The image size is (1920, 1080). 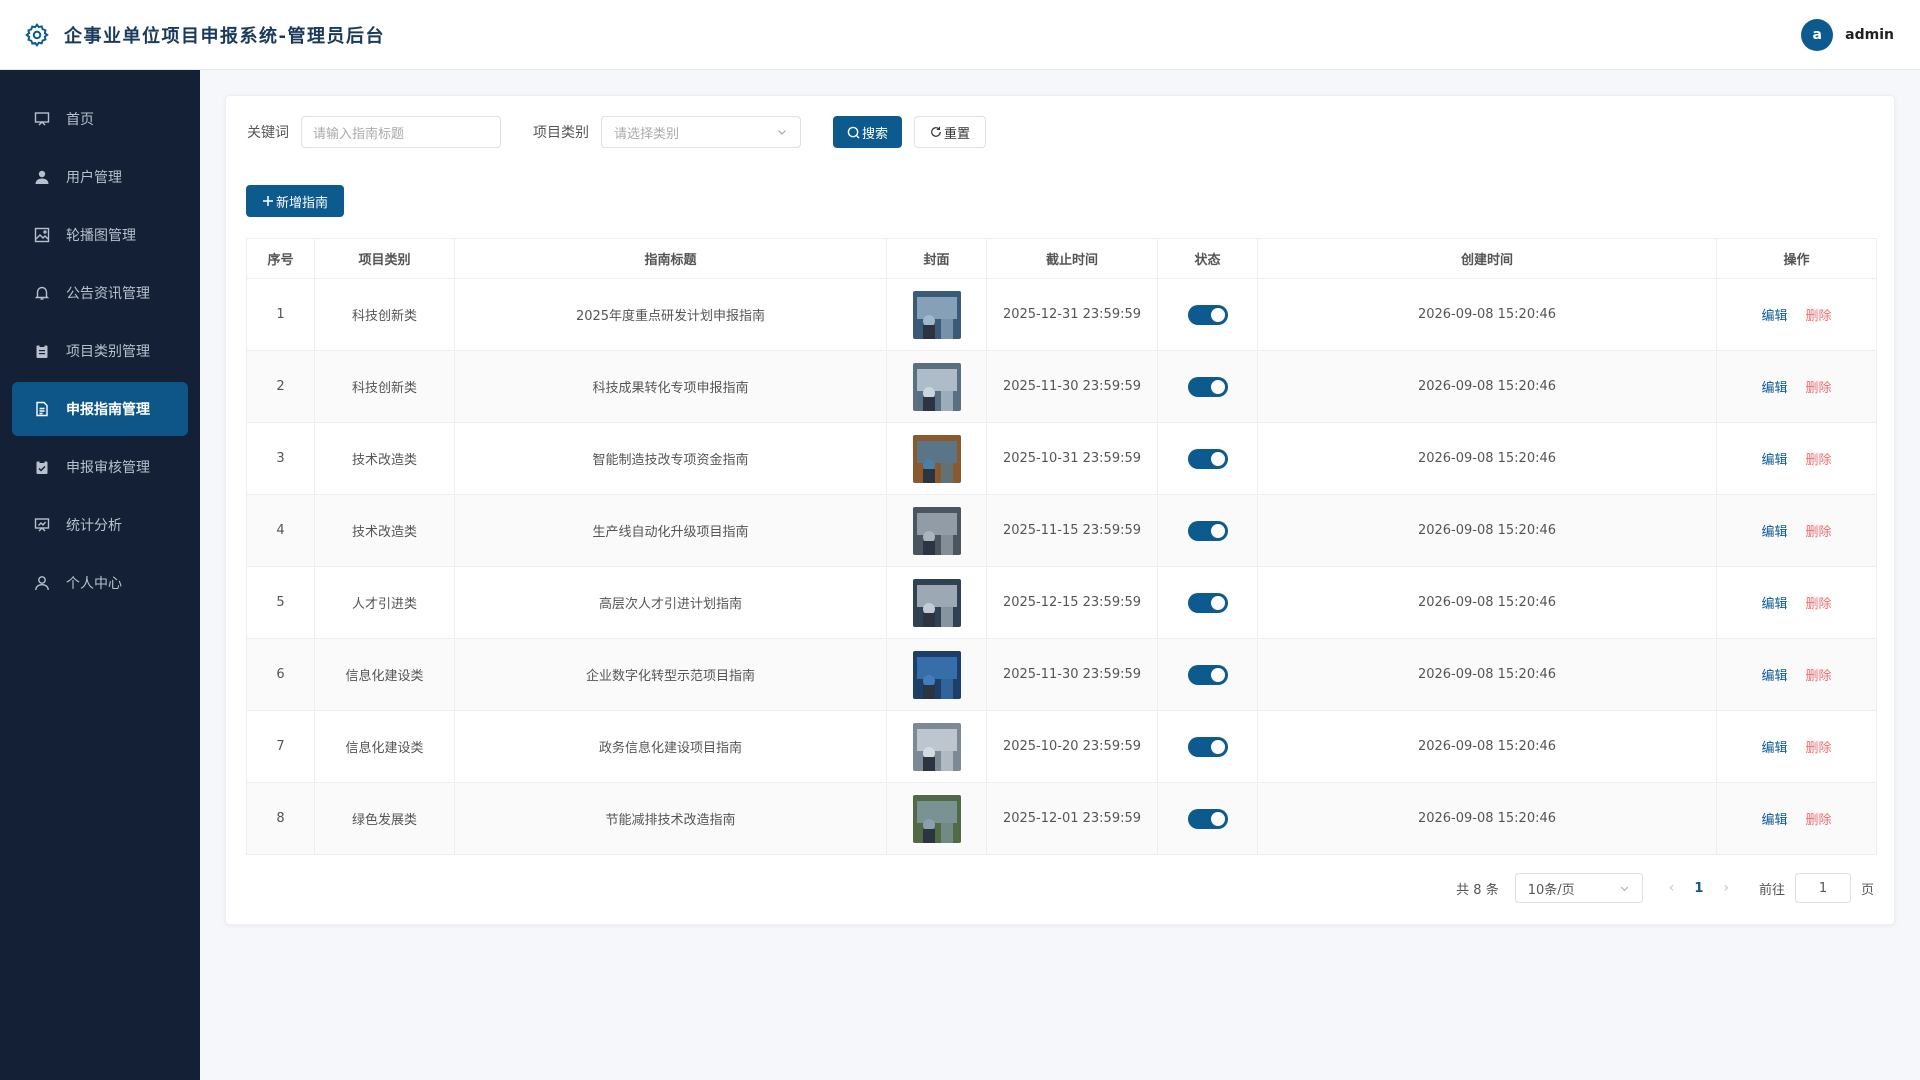 I want to click on avatar: a, so click(x=1817, y=34).